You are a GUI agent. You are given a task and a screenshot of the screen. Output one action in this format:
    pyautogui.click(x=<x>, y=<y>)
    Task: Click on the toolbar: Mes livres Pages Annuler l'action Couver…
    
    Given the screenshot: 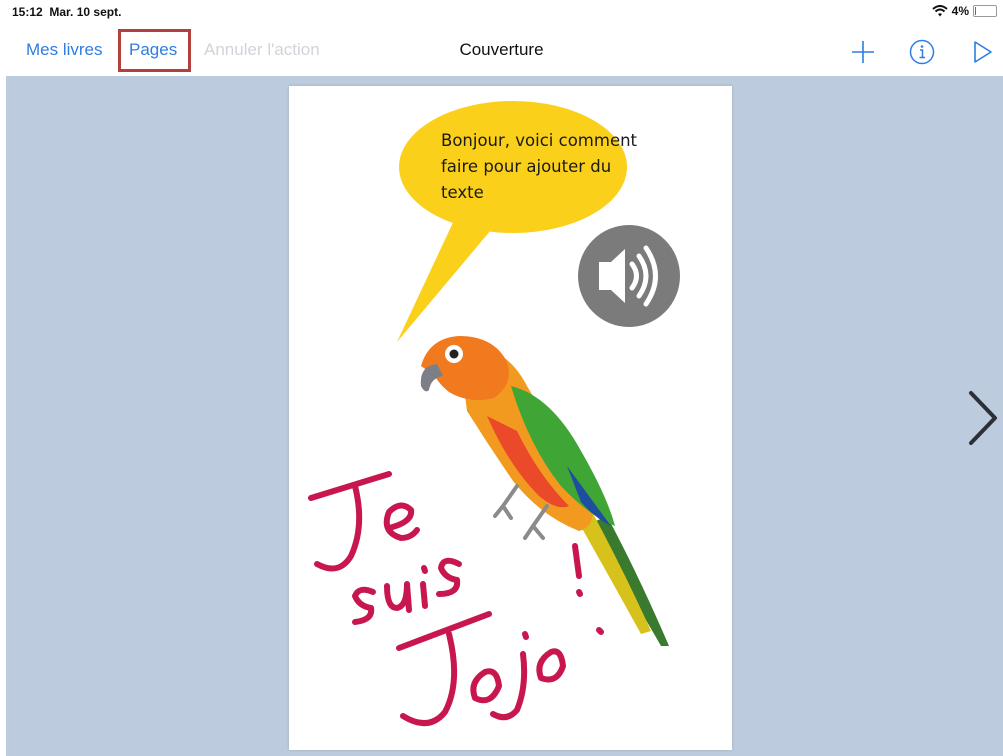 What is the action you would take?
    pyautogui.click(x=501, y=50)
    